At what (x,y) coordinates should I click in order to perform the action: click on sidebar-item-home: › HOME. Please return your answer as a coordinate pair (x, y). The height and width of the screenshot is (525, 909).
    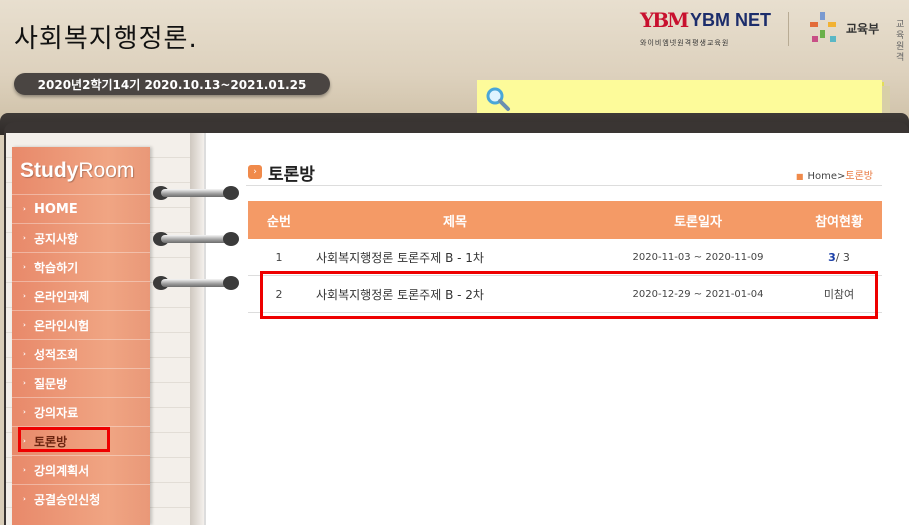
    Looking at the image, I should click on (81, 208).